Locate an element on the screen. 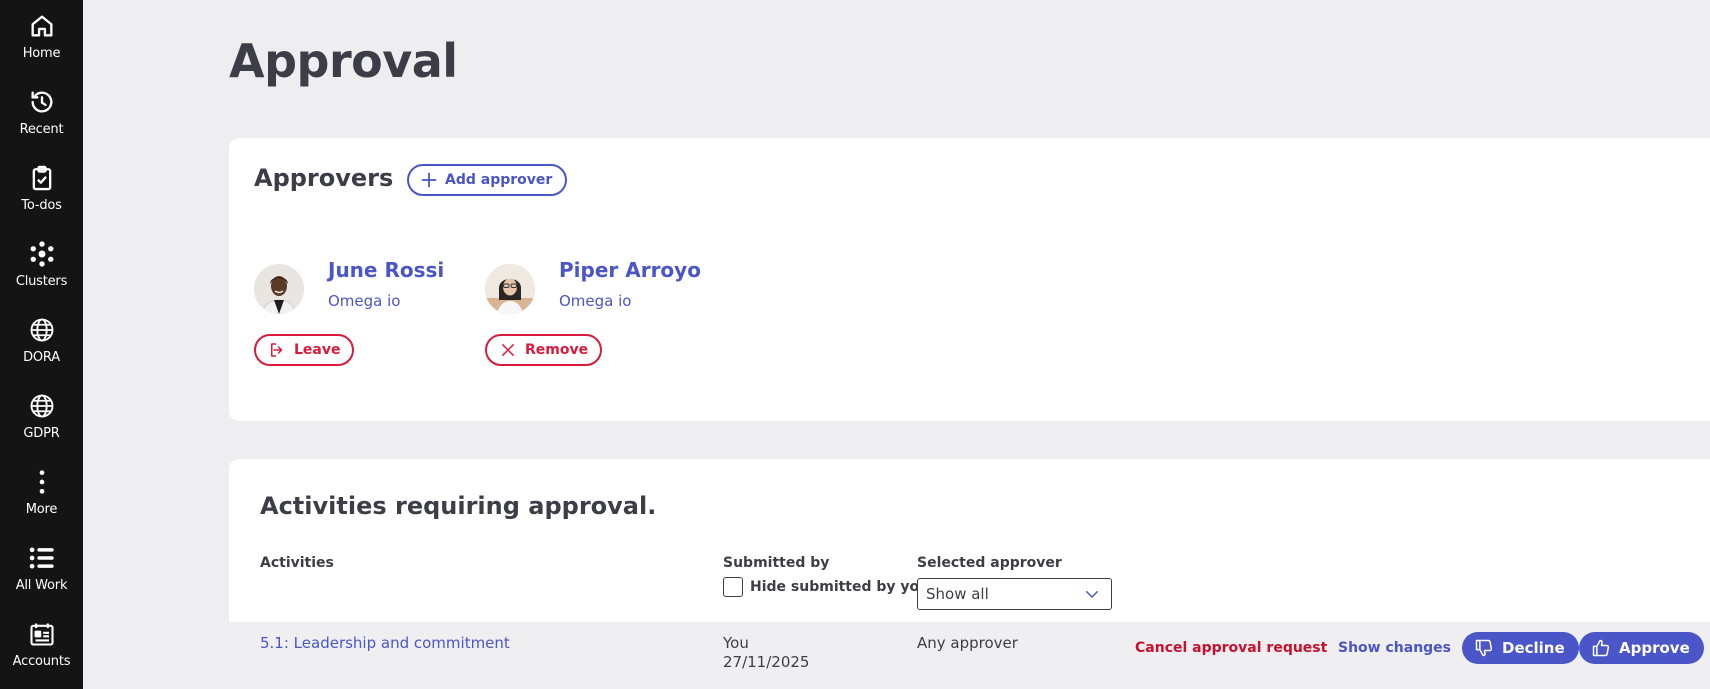 This screenshot has height=689, width=1710. decline-label: Decline is located at coordinates (1533, 648).